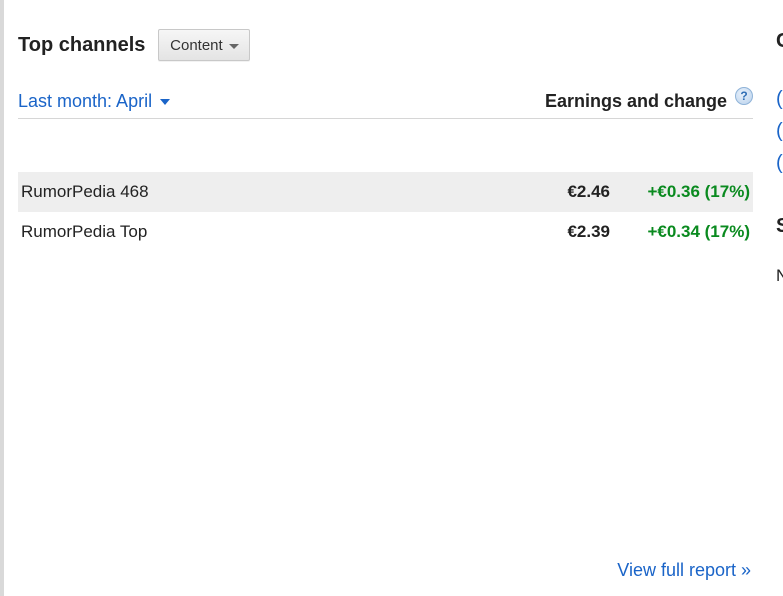  I want to click on date-range-label: Last month: April, so click(85, 100).